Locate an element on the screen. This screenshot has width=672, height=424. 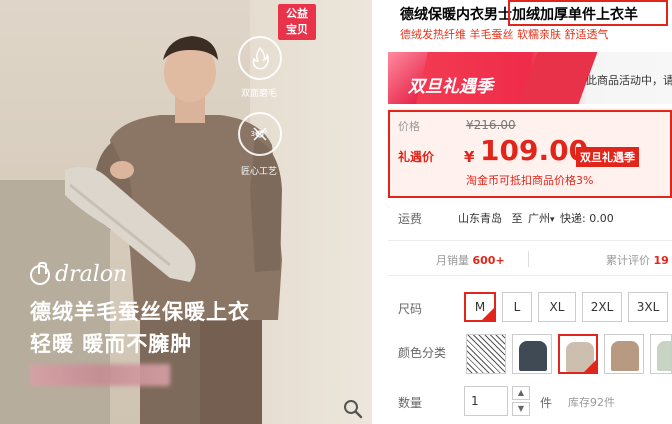
double-brushed-badge-icon is located at coordinates (260, 58).